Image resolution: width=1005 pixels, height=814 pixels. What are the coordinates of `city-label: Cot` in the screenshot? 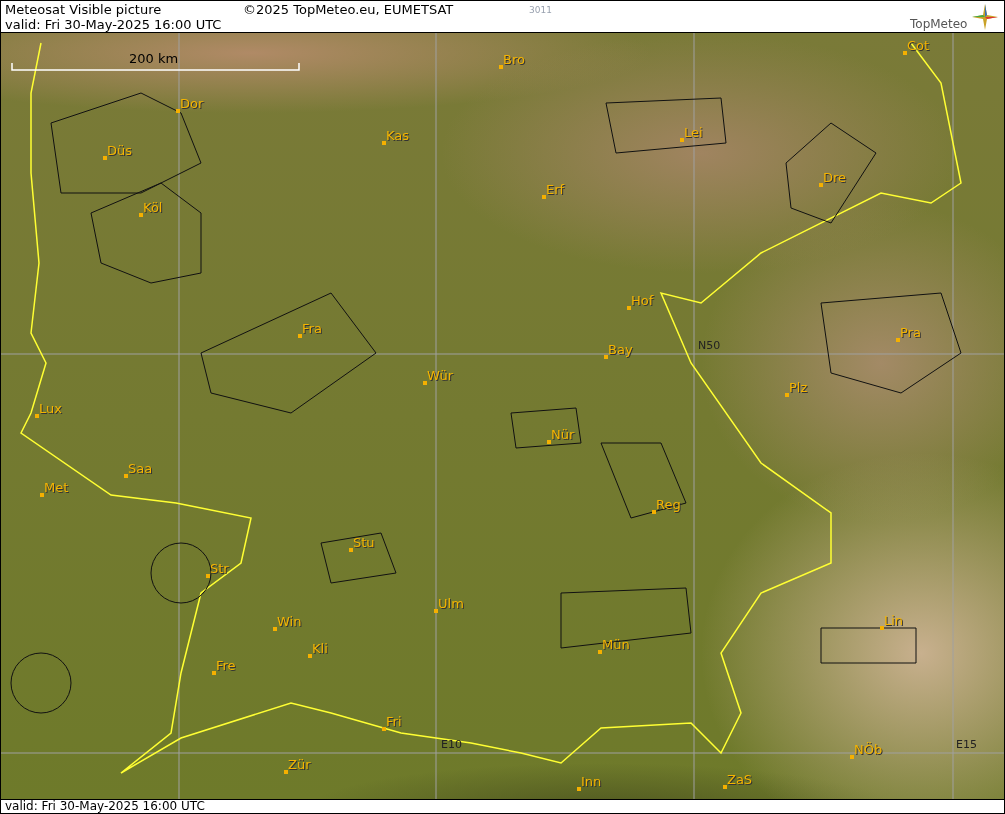 It's located at (918, 45).